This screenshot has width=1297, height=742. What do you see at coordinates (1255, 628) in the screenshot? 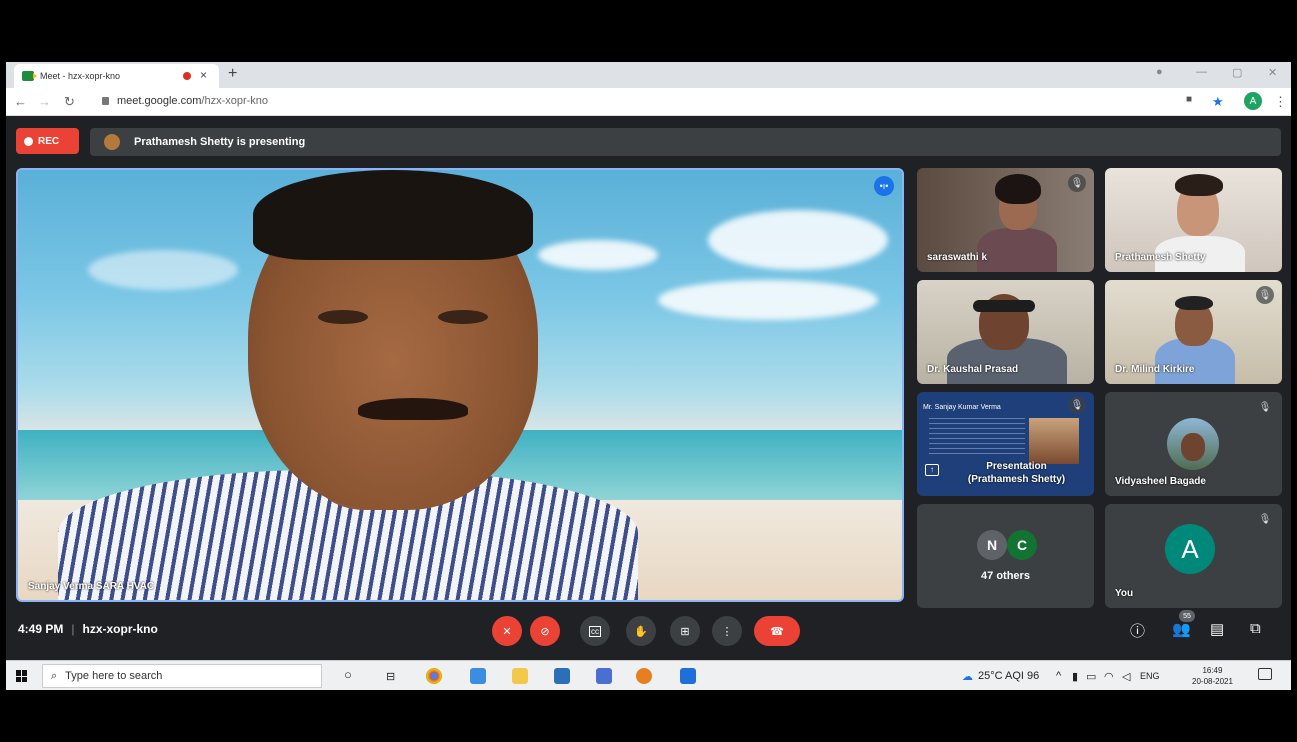
I see `activities-icon: ⧉` at bounding box center [1255, 628].